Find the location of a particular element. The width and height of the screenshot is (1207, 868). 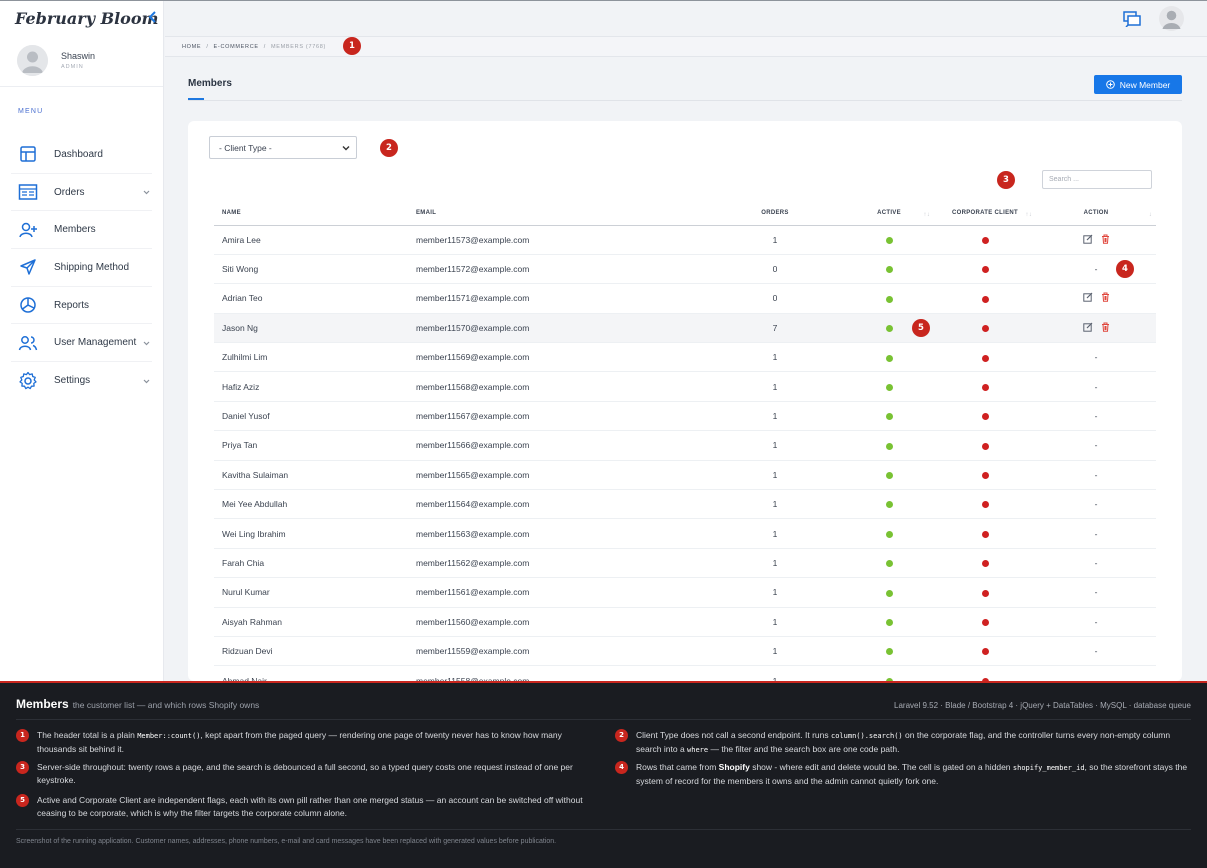

table-row: Aisyah Rahman member11560@example.com 1 - is located at coordinates (685, 622).